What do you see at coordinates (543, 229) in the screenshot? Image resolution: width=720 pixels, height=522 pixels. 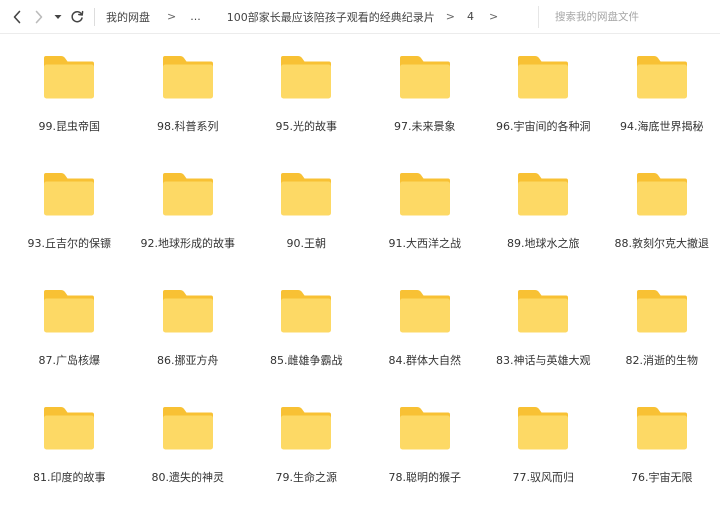 I see `folder-item: 89.地球水之旅` at bounding box center [543, 229].